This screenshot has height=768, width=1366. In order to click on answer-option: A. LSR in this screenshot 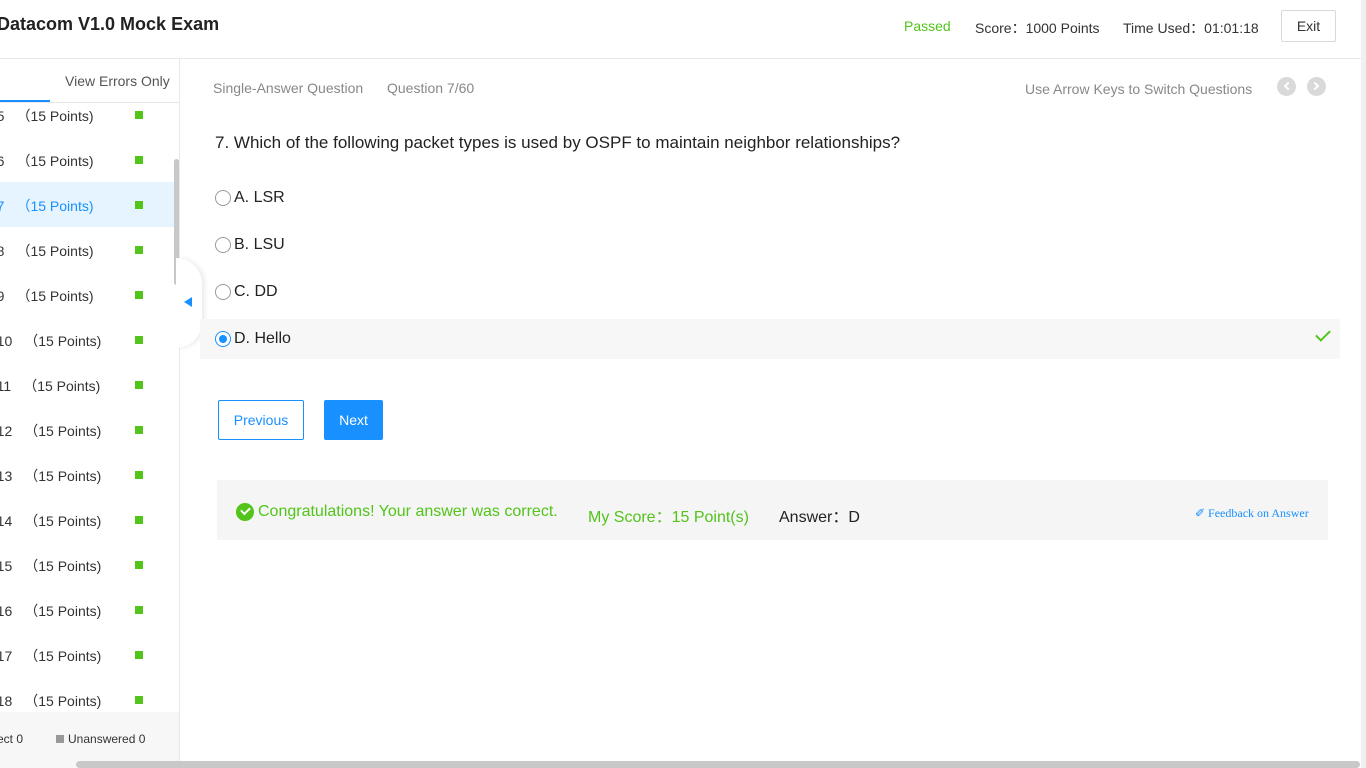, I will do `click(770, 198)`.